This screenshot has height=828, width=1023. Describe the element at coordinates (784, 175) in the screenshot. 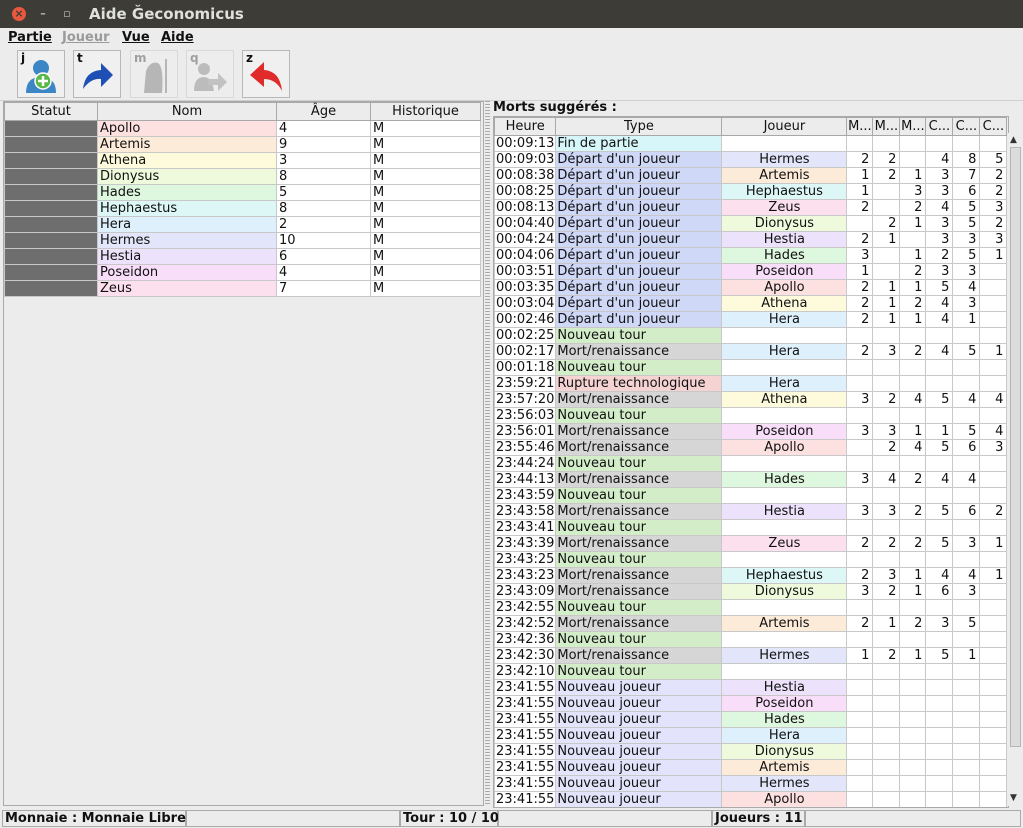

I see `event-player-cell: Artemis` at that location.